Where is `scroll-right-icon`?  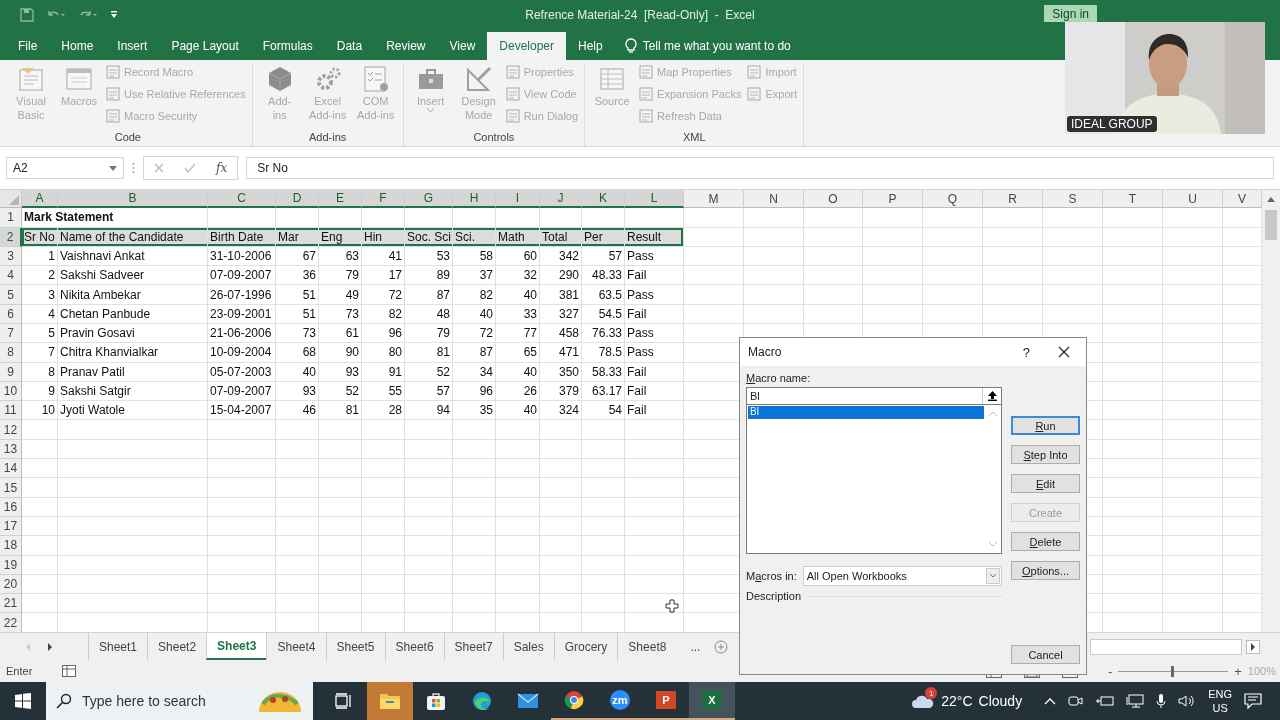
scroll-right-icon is located at coordinates (1253, 646).